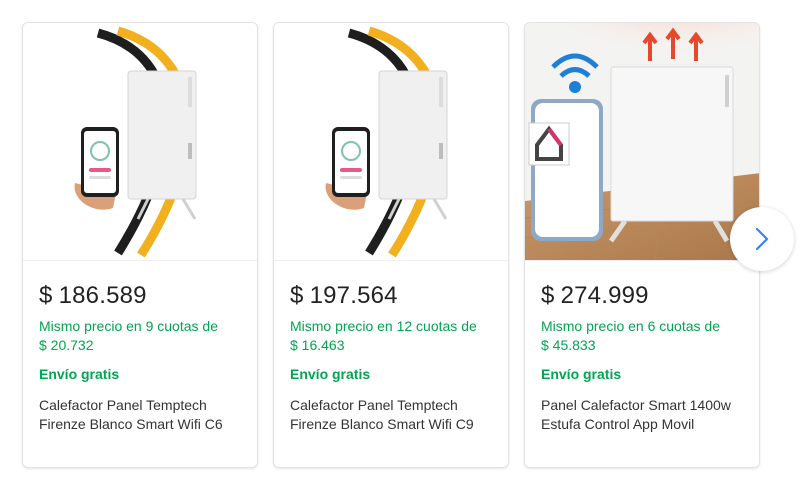 The width and height of the screenshot is (800, 495). I want to click on installments-text: Mismo precio en 9 cuotas de $ 20.732, so click(144, 336).